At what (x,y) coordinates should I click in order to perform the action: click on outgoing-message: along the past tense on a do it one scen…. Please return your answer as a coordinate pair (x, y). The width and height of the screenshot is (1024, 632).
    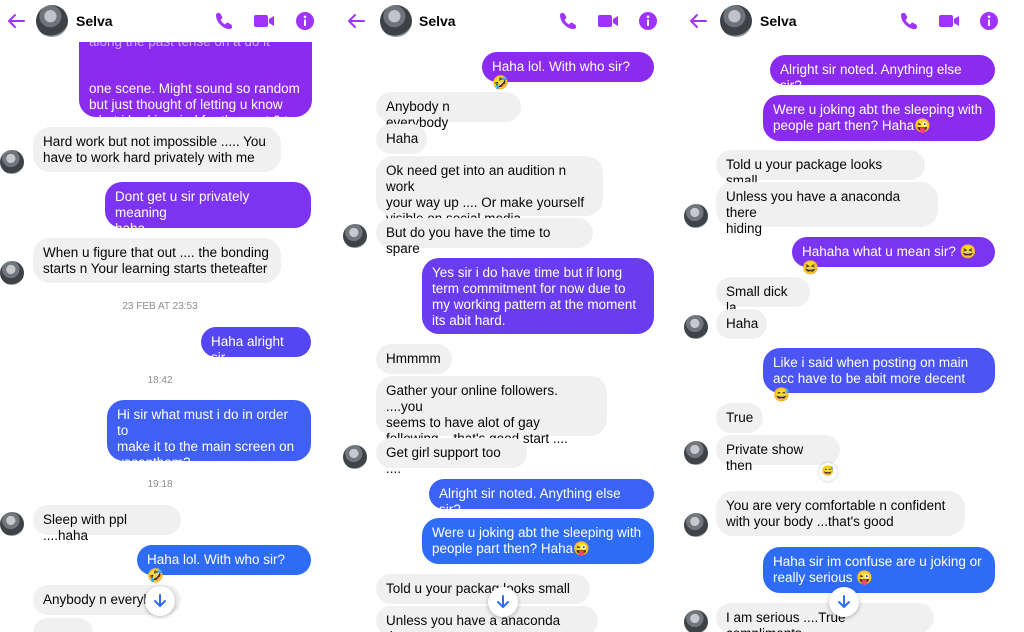
    Looking at the image, I should click on (195, 87).